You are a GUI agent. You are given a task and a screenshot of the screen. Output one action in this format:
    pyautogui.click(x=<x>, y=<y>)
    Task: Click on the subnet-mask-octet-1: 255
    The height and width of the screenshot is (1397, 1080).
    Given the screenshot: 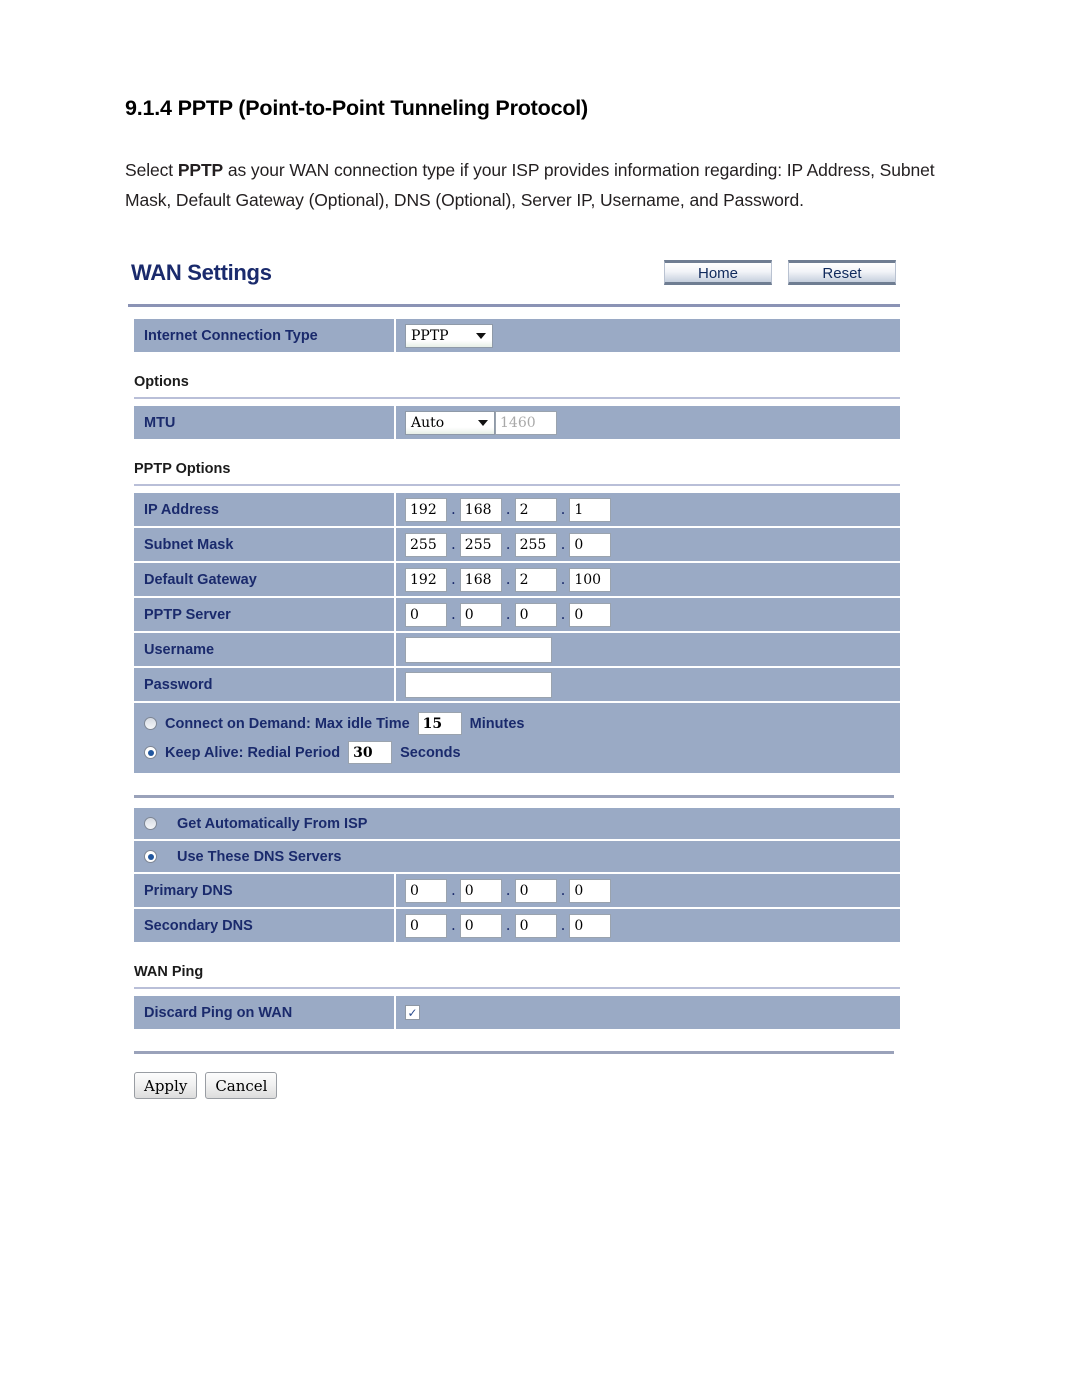 What is the action you would take?
    pyautogui.click(x=426, y=544)
    